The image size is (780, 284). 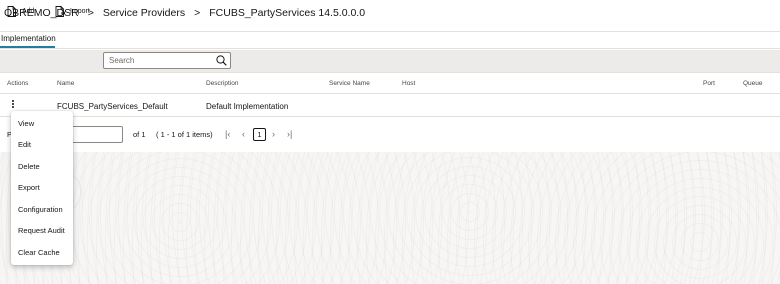 I want to click on column-header-description: Description, so click(x=222, y=83).